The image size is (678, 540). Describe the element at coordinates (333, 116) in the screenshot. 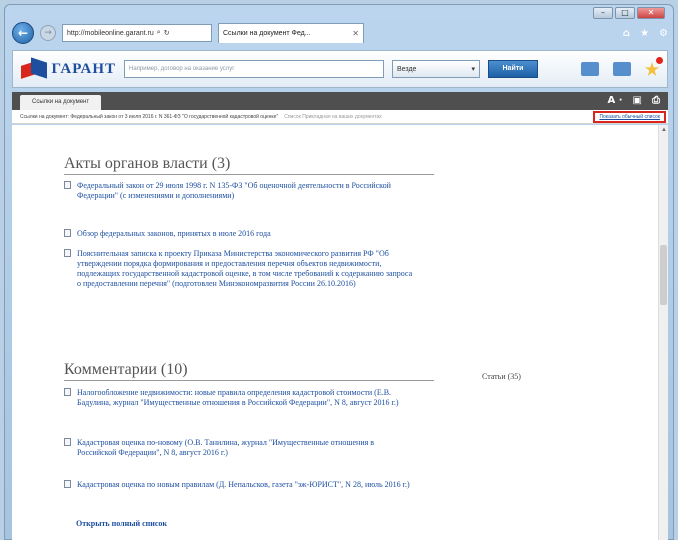

I see `breadcrumb-hint: Список Прикладная на ваших документах` at that location.